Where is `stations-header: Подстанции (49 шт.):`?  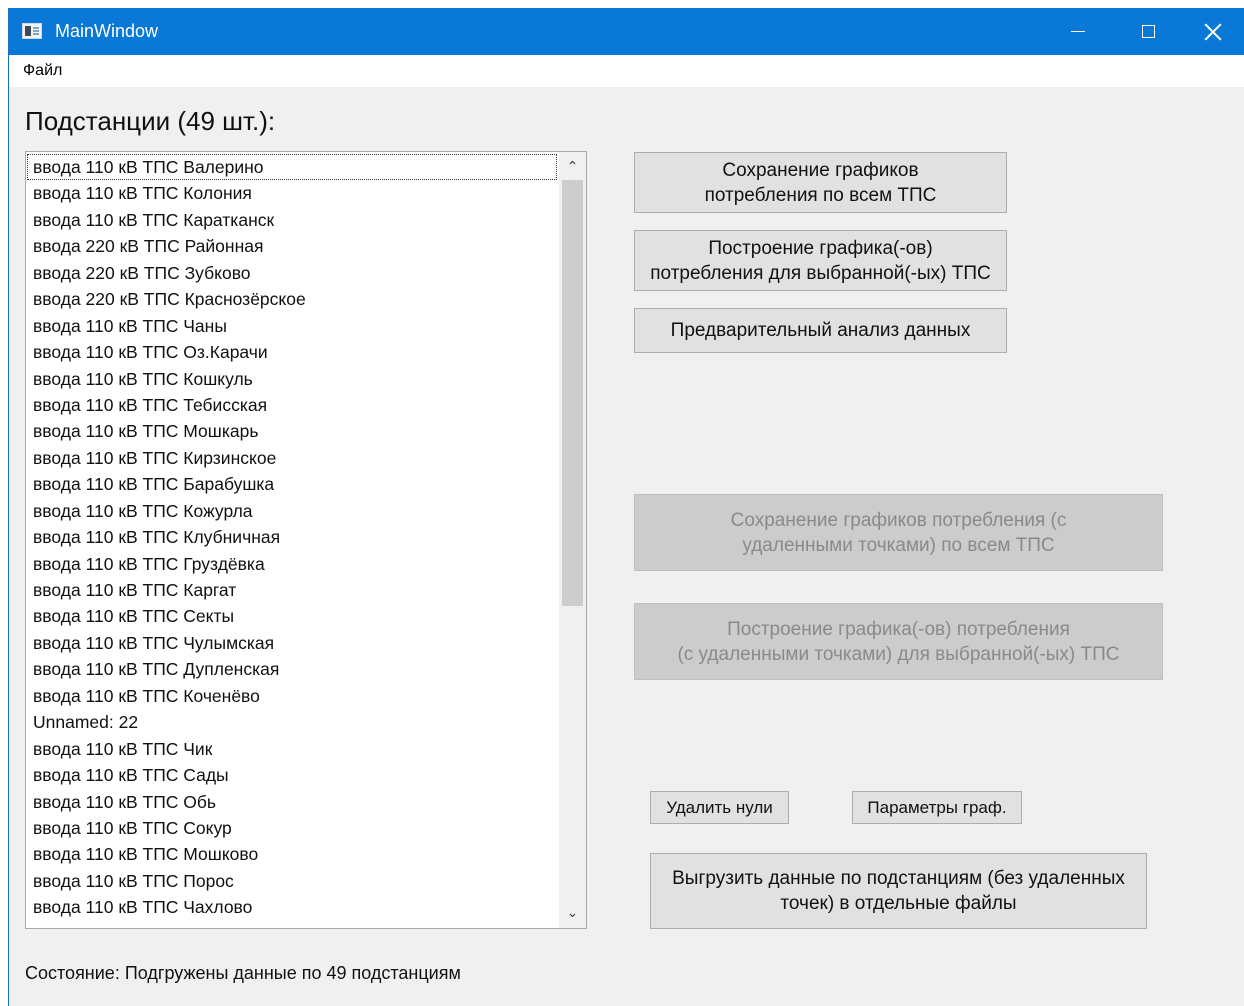
stations-header: Подстанции (49 шт.): is located at coordinates (150, 121).